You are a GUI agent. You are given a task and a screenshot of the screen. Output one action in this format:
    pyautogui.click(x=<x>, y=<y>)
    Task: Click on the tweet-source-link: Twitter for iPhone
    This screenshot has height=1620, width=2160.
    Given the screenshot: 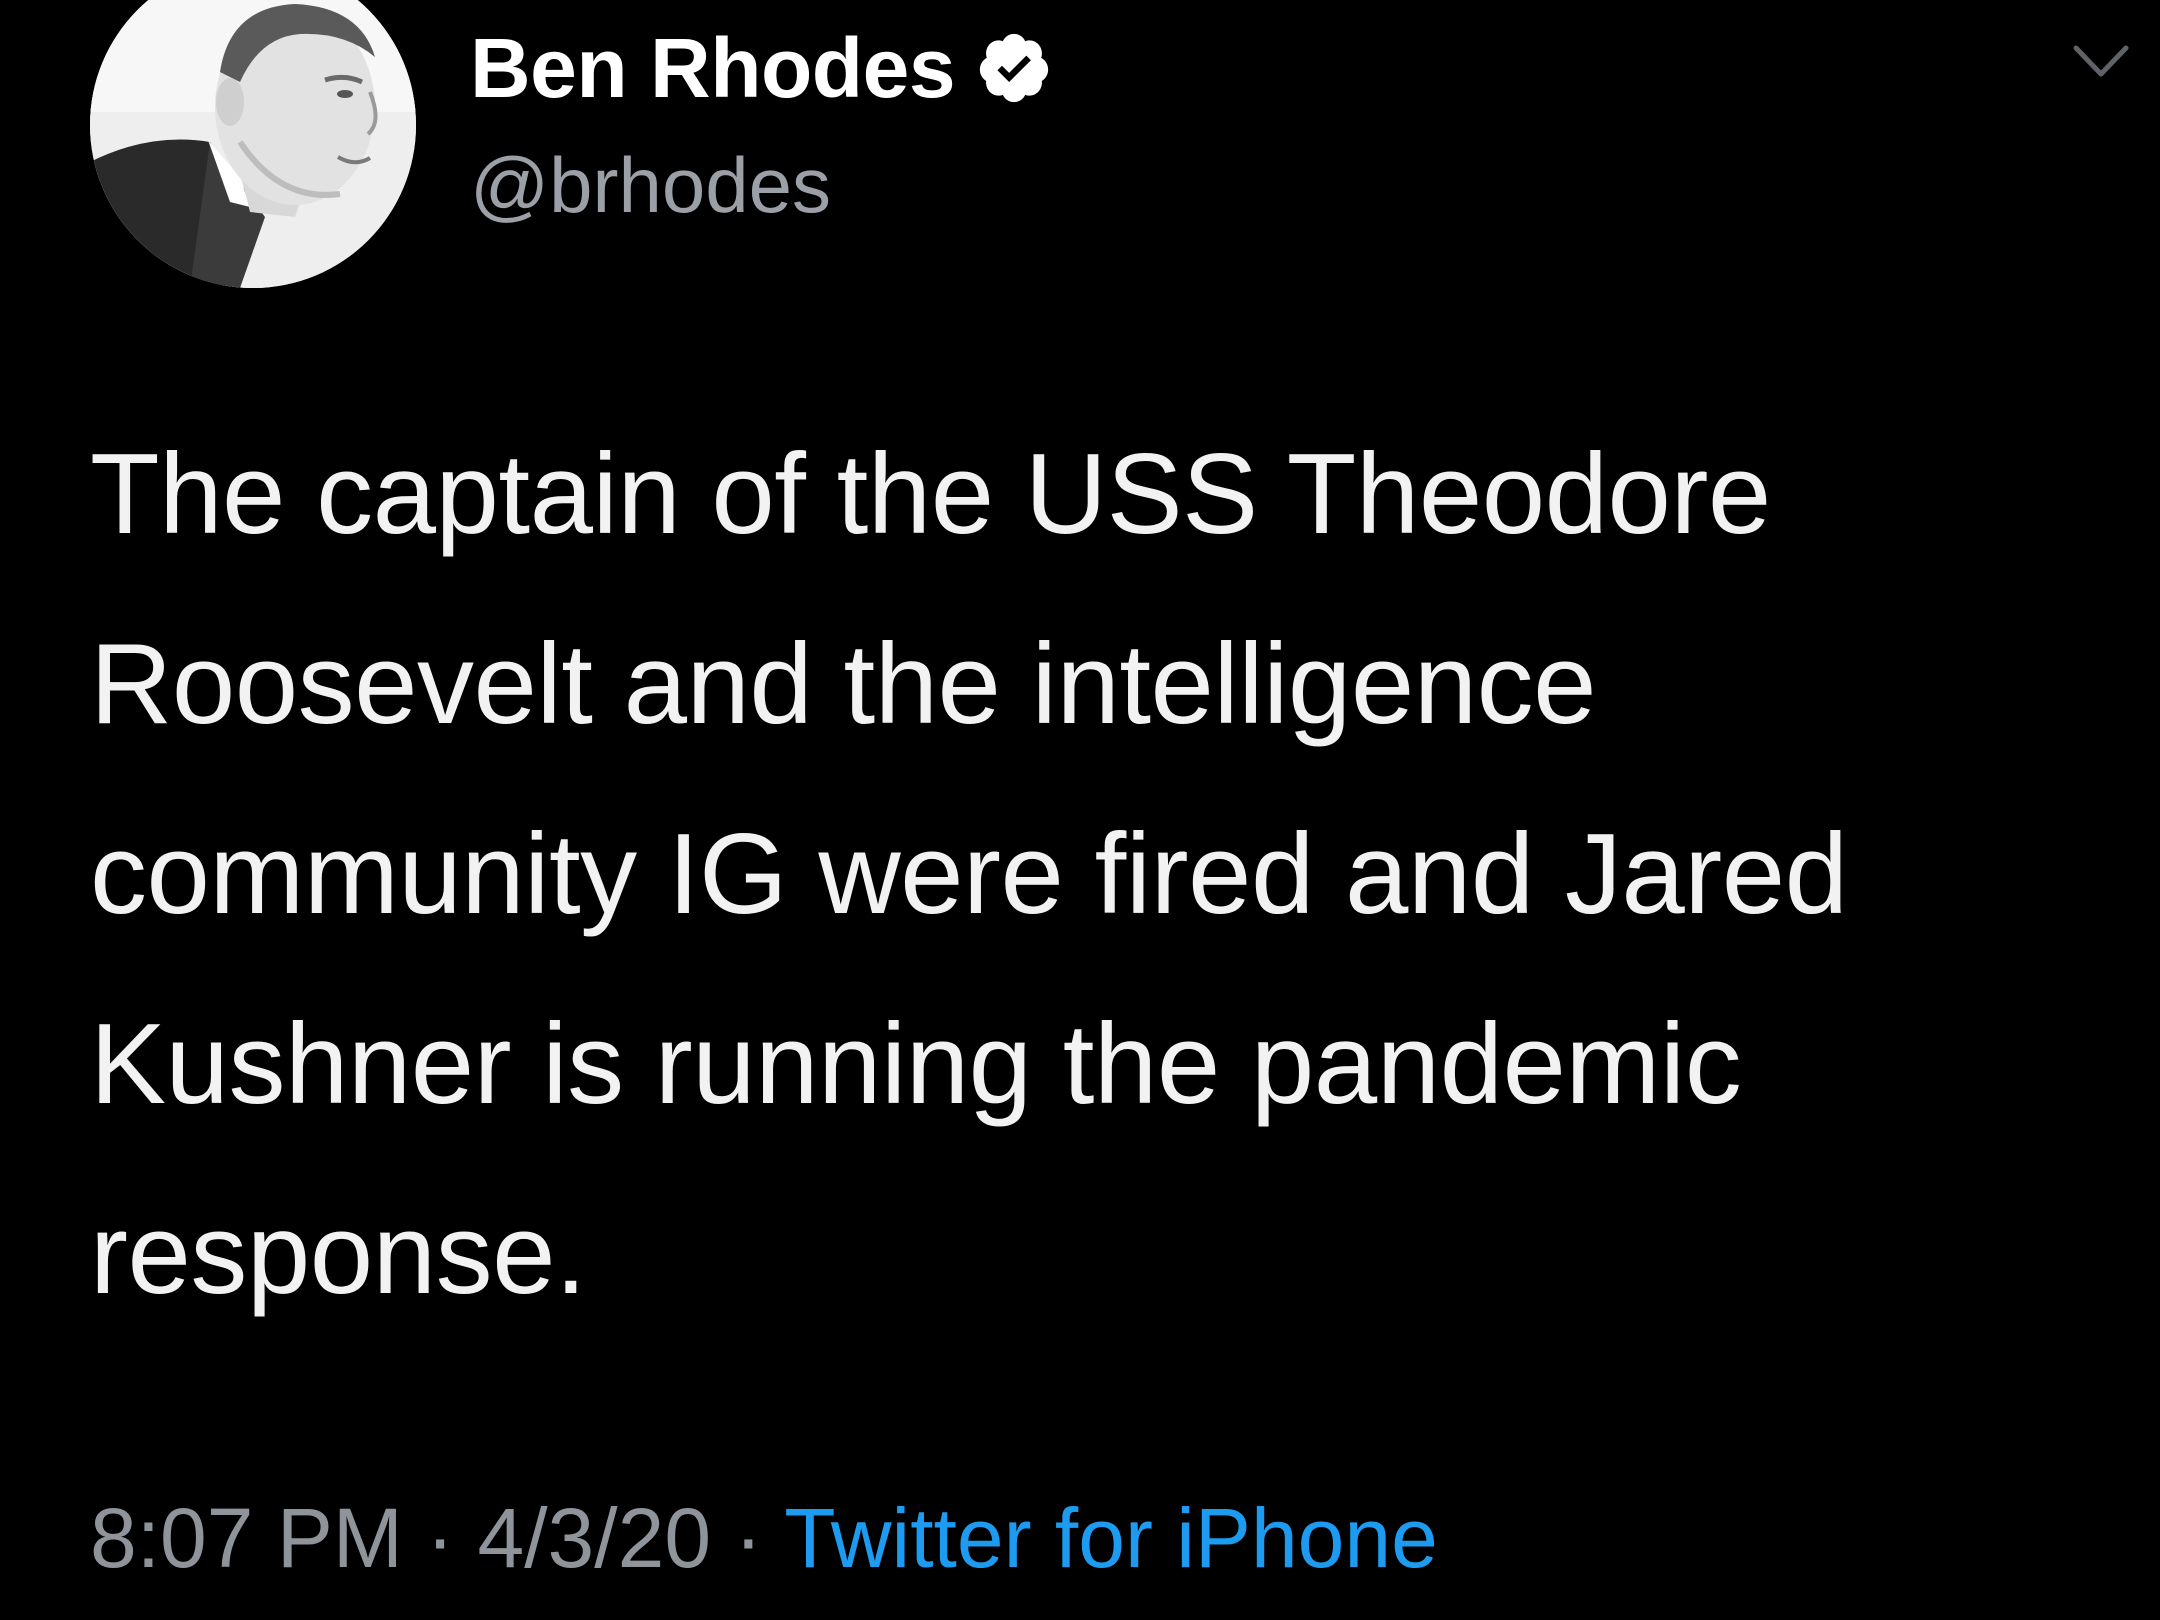 What is the action you would take?
    pyautogui.click(x=1111, y=1538)
    